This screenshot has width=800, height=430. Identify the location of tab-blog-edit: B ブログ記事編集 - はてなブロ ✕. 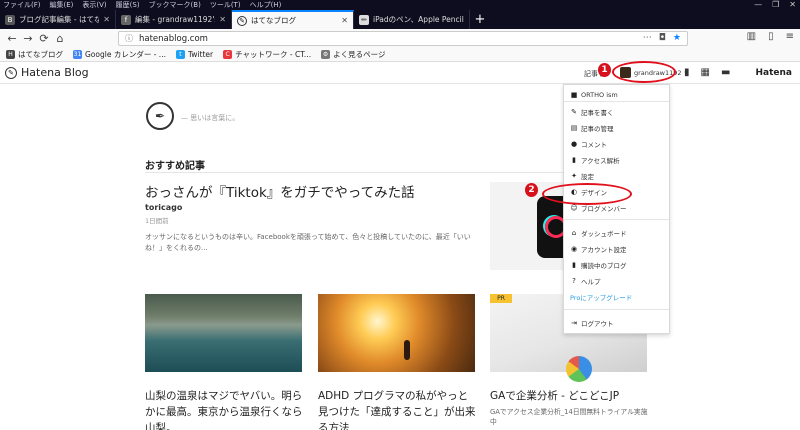
(58, 19).